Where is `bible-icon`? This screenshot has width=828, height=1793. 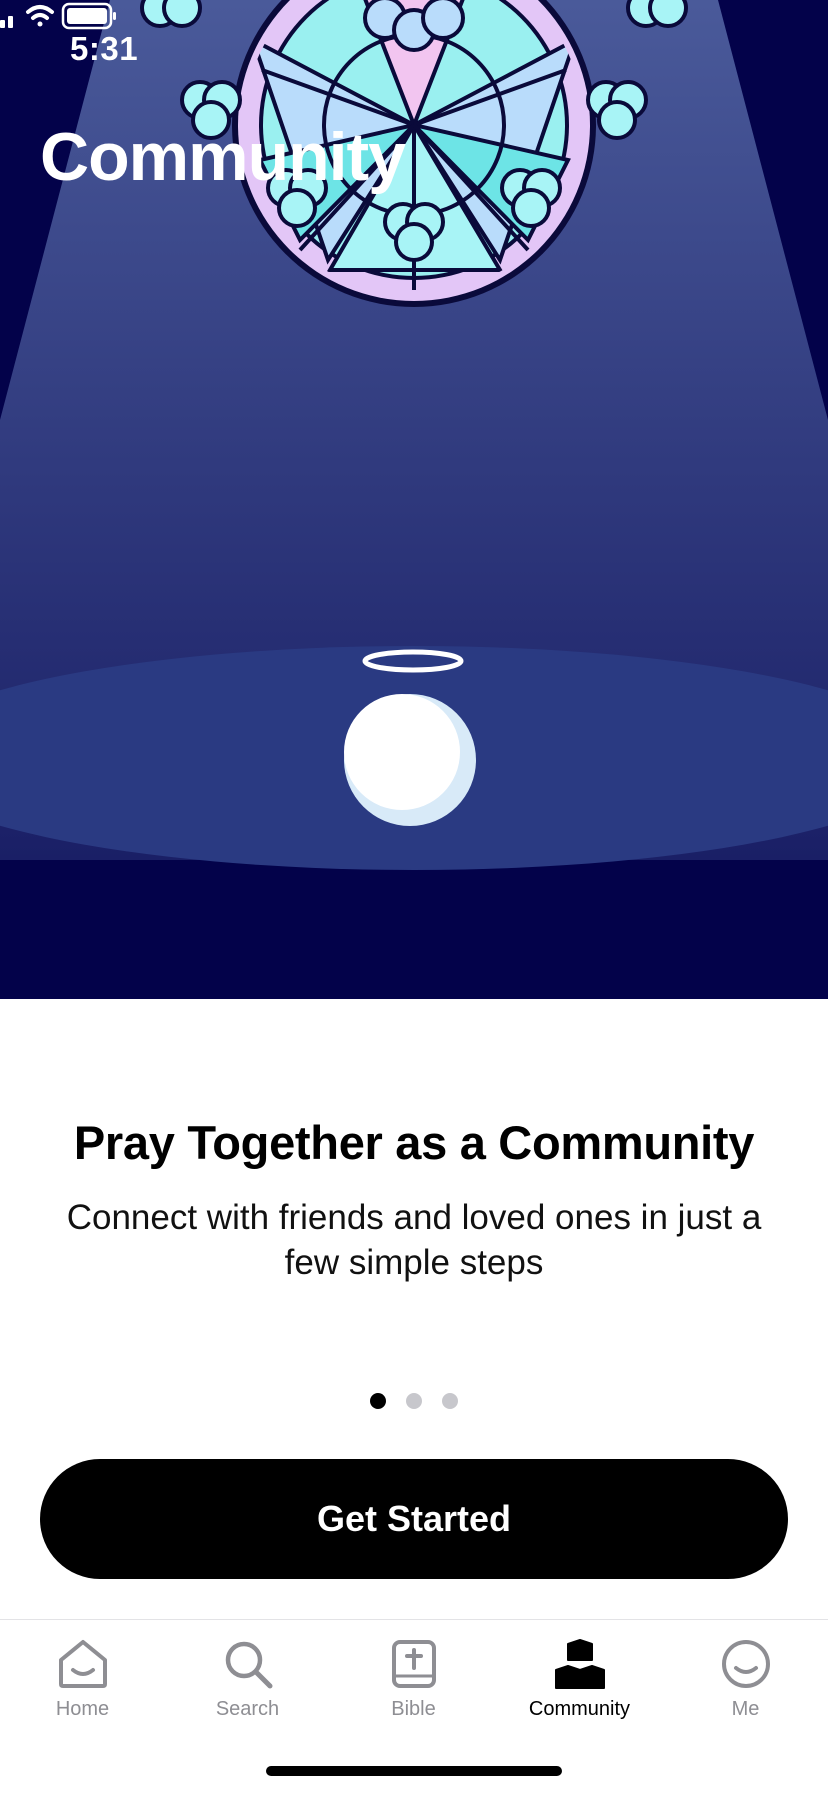 bible-icon is located at coordinates (413, 1664).